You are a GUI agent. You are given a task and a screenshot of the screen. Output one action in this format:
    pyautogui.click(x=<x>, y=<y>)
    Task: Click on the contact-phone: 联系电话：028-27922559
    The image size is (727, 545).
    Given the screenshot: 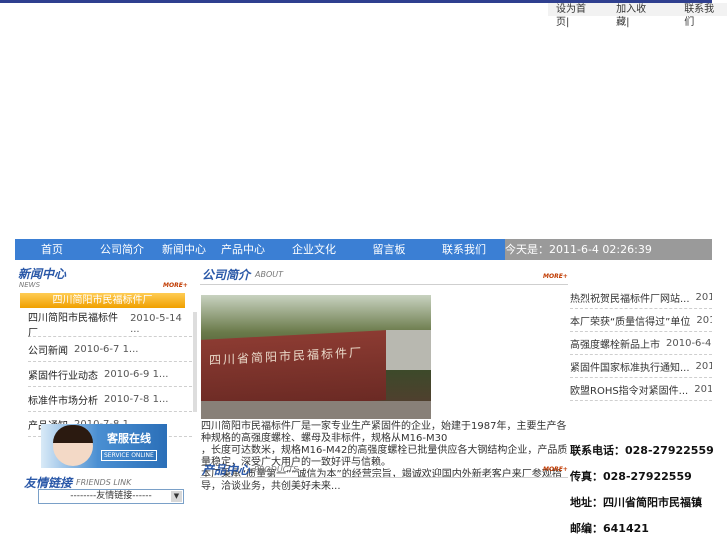 What is the action you would take?
    pyautogui.click(x=642, y=450)
    